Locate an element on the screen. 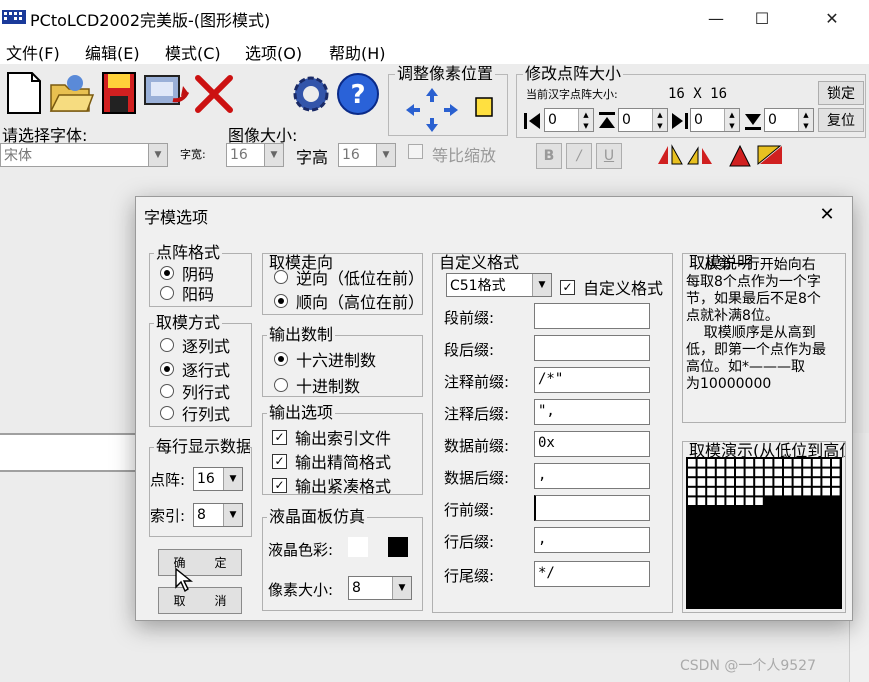  maximize-button: ☐ is located at coordinates (762, 18).